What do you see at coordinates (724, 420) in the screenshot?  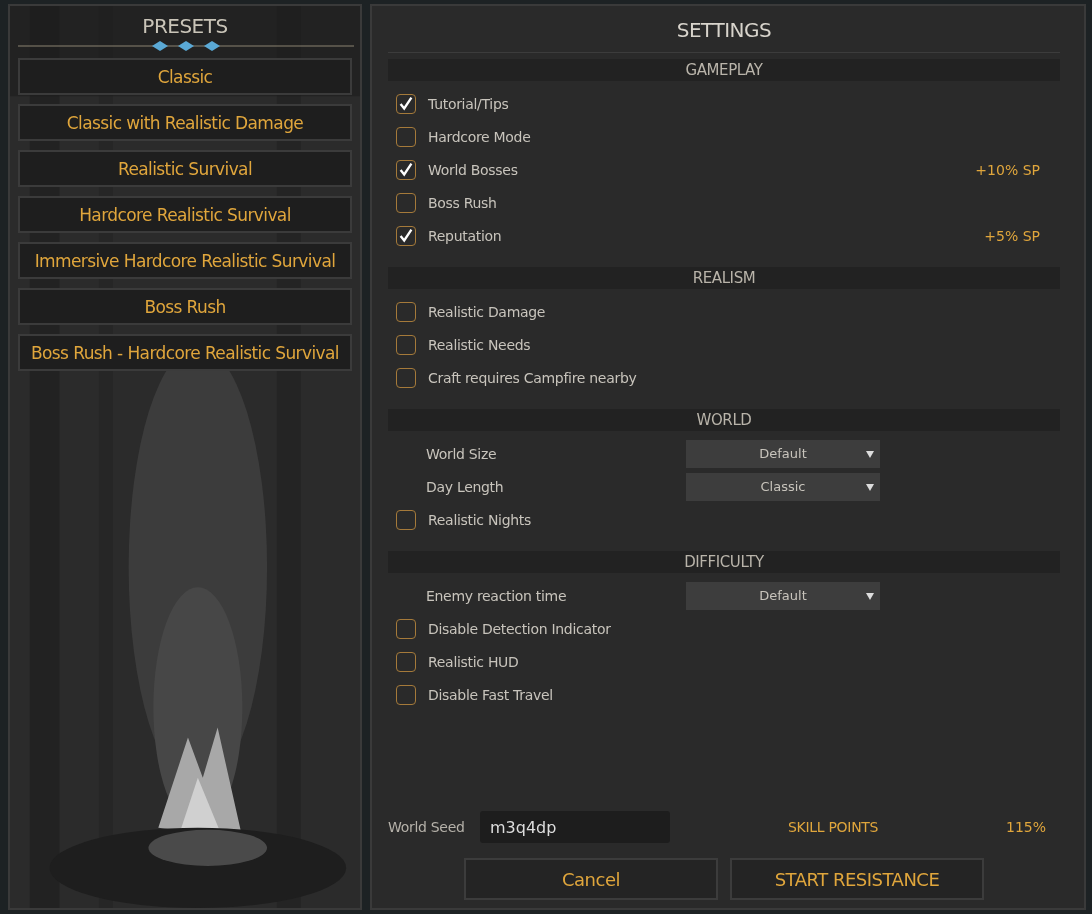 I see `section-header: WORLD` at bounding box center [724, 420].